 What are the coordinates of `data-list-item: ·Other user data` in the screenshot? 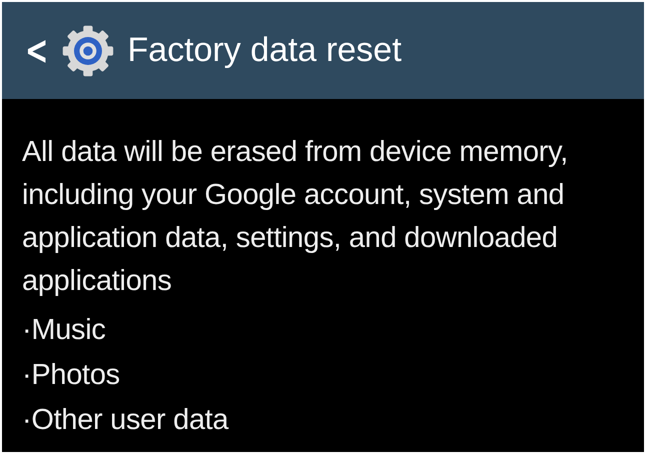 It's located at (126, 420).